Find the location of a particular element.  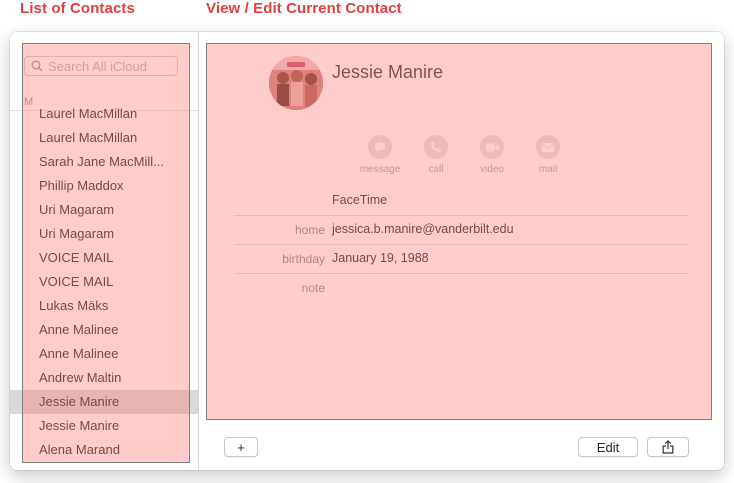

field-row-birthday: birthday January 19, 1988 is located at coordinates (461, 259).